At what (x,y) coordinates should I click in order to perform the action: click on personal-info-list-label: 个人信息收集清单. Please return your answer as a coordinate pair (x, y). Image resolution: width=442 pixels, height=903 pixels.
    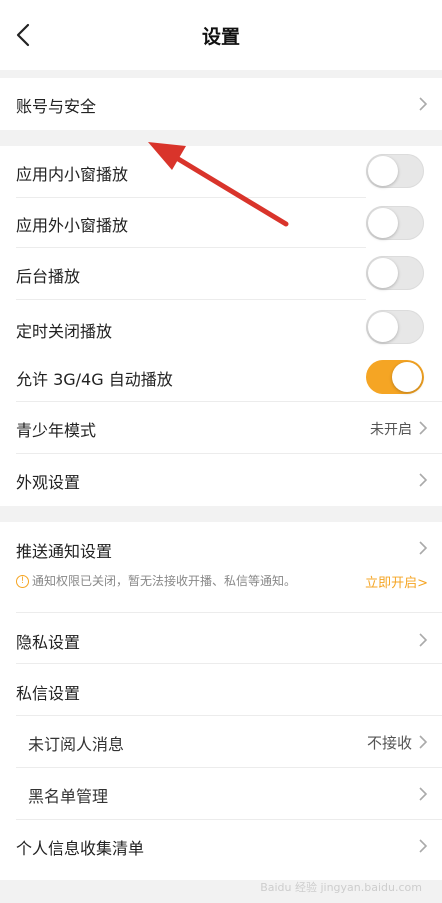
    Looking at the image, I should click on (80, 848).